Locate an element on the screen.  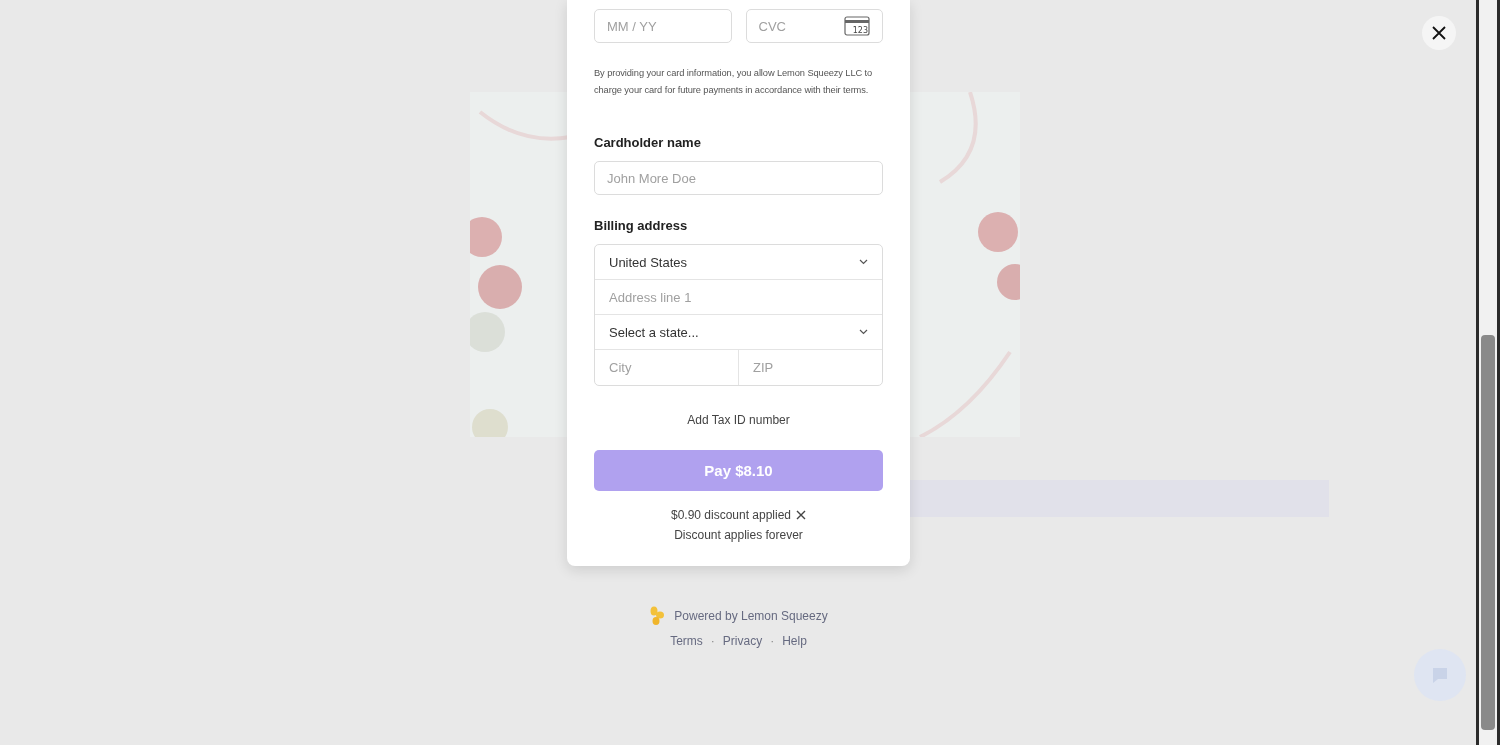
footer-link: Terms is located at coordinates (686, 641).